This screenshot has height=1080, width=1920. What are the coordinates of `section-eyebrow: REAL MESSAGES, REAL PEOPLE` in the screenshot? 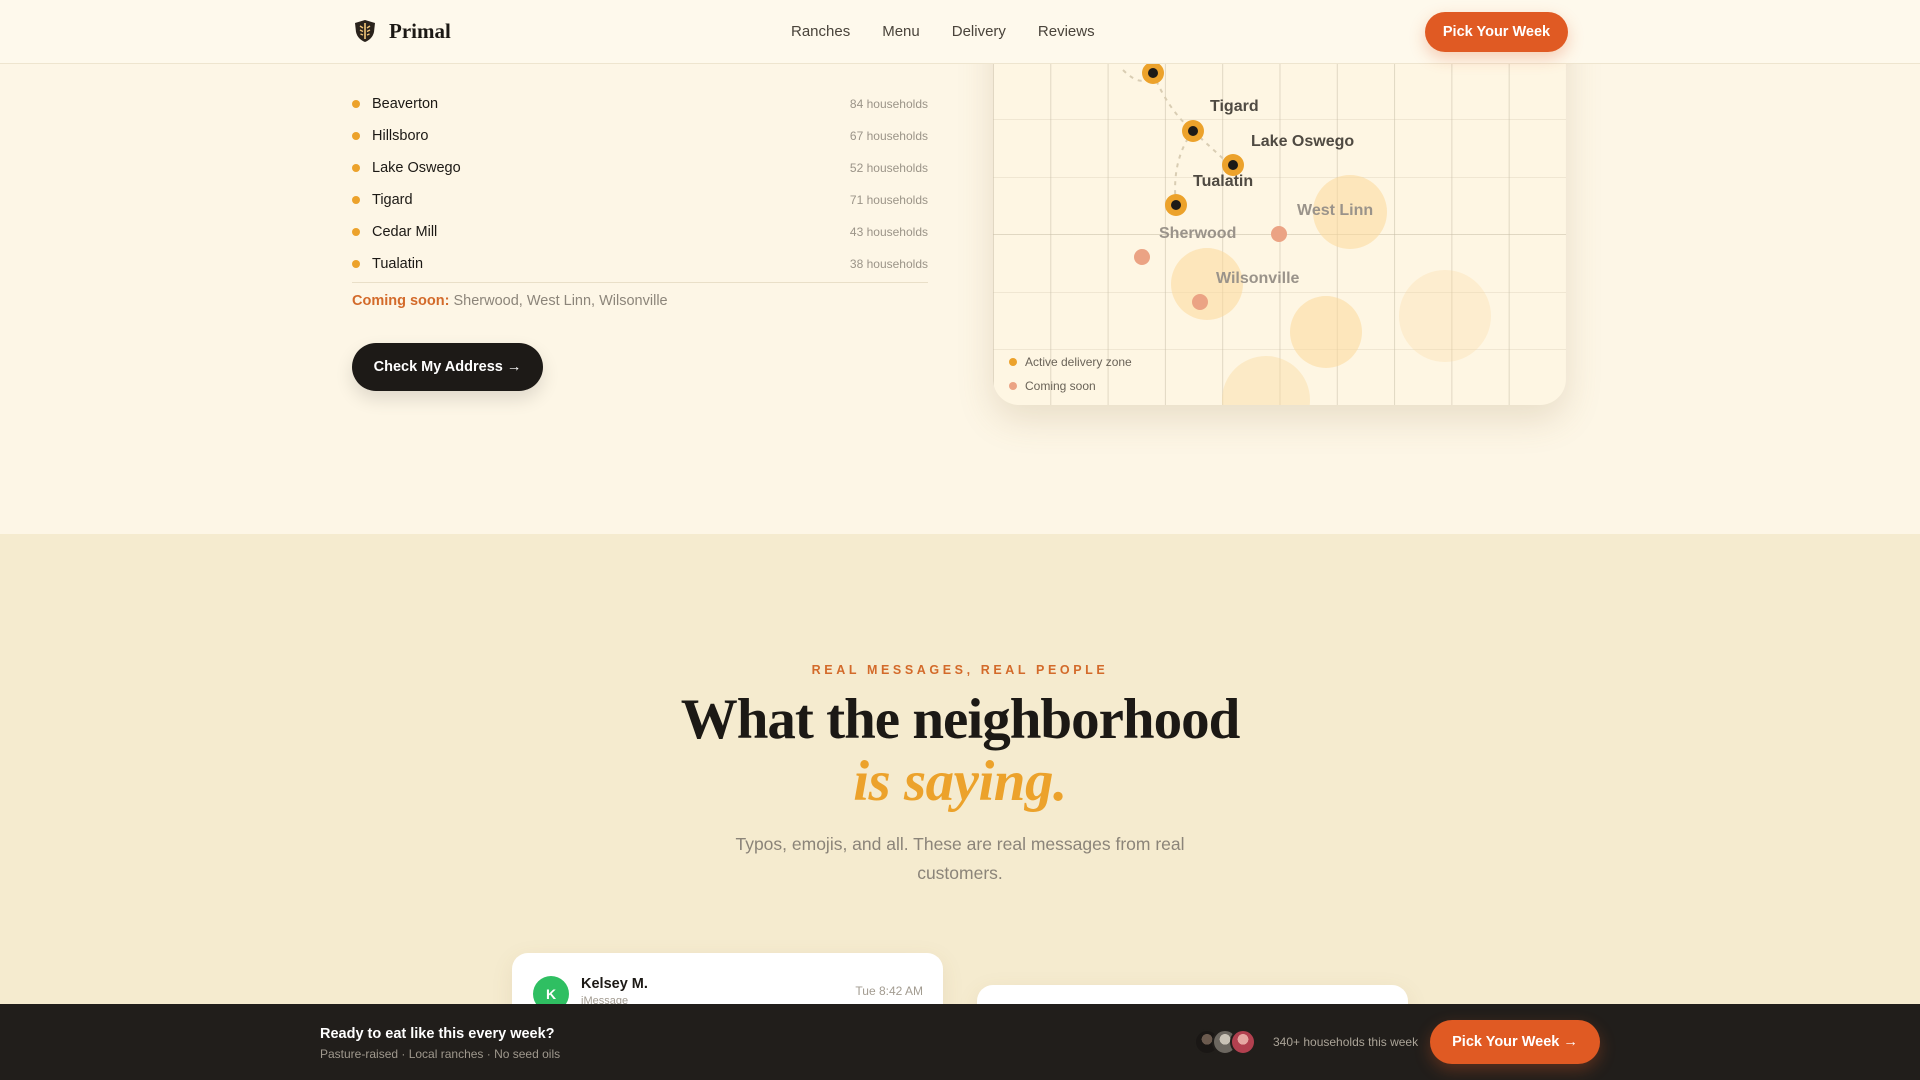 It's located at (960, 670).